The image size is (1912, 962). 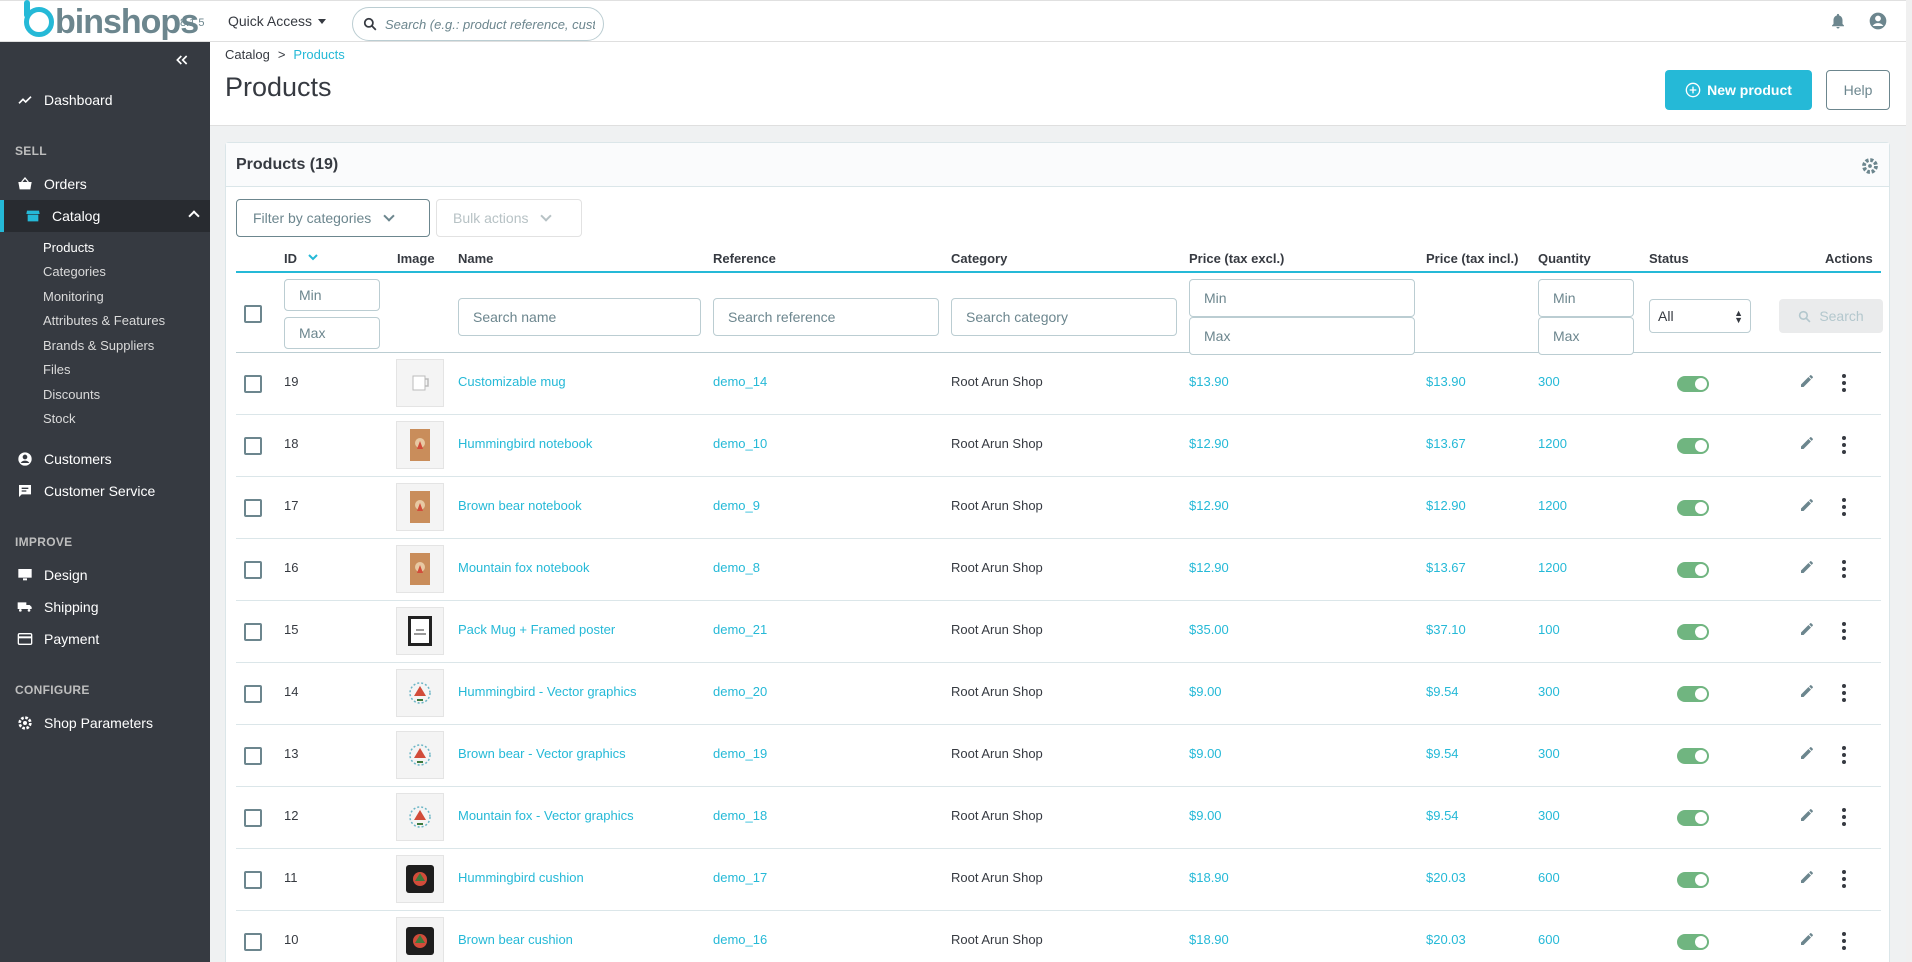 I want to click on product-name-link: Pack Mug + Framed poster, so click(x=536, y=629).